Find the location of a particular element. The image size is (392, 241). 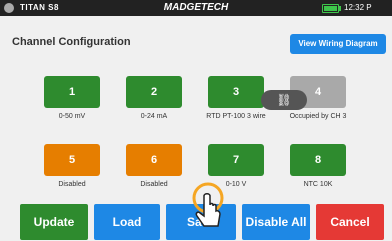

battery-icon is located at coordinates (331, 8).